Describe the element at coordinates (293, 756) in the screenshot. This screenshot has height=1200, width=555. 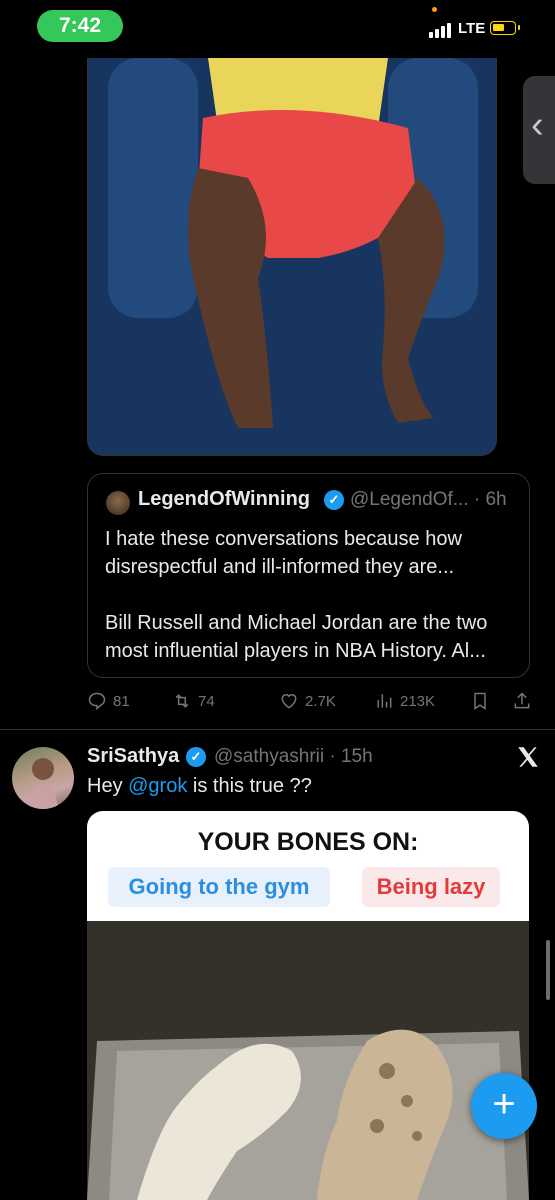
I see `post-handle-time: @sathyashrii · 15h` at that location.